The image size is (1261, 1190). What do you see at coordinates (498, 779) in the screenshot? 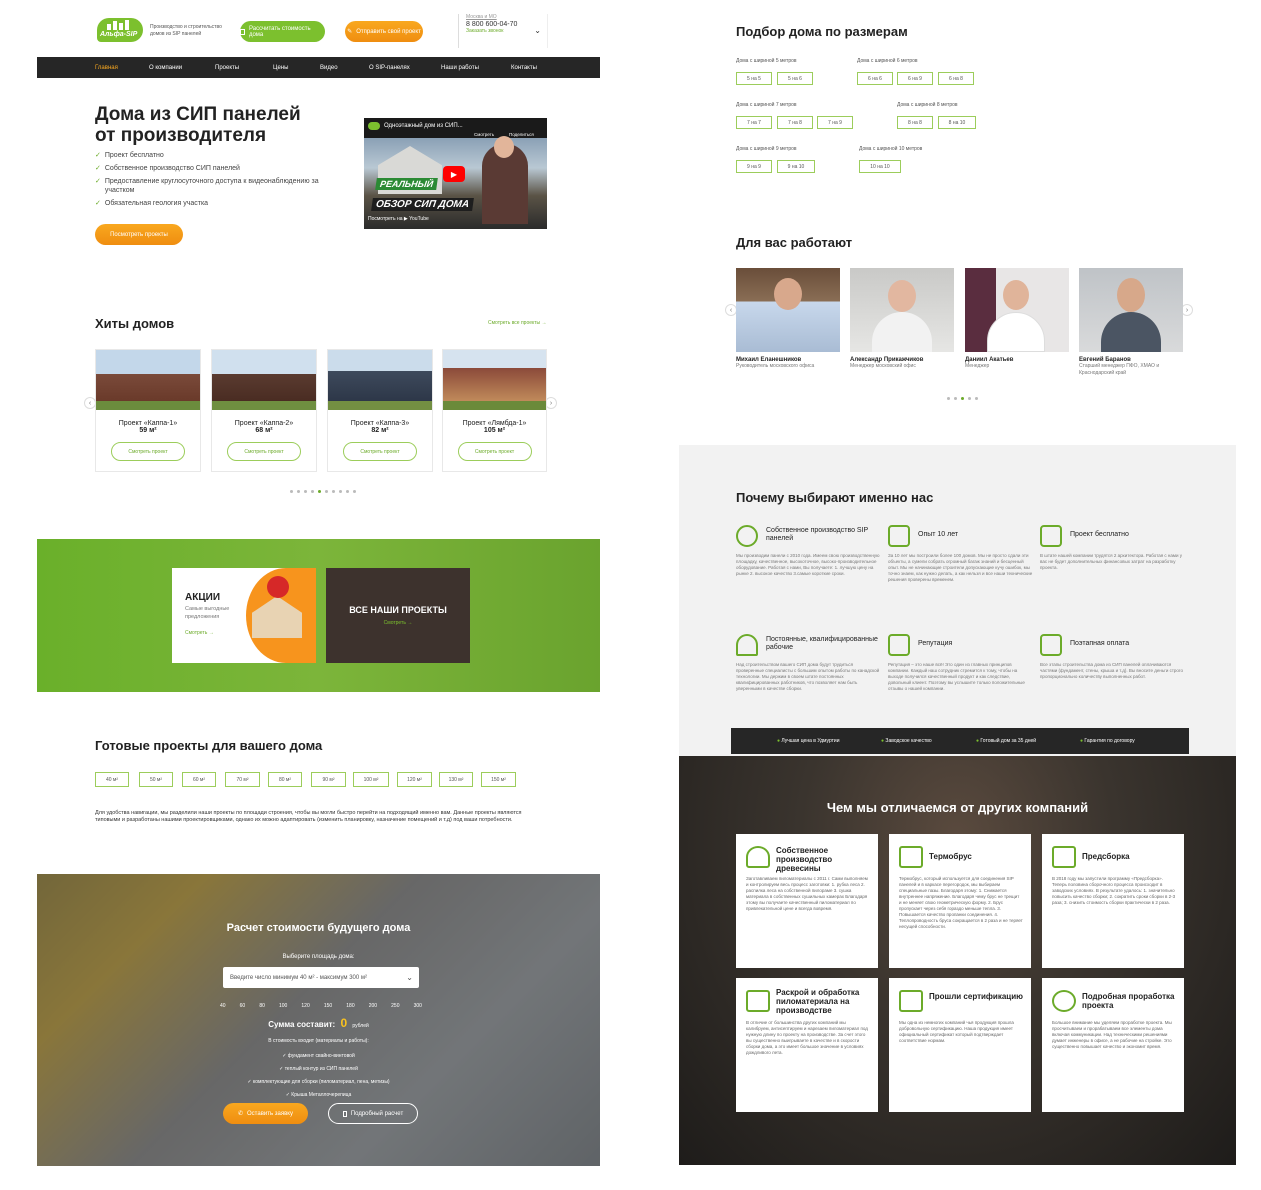
I see `area-chip-150: 150 м²` at bounding box center [498, 779].